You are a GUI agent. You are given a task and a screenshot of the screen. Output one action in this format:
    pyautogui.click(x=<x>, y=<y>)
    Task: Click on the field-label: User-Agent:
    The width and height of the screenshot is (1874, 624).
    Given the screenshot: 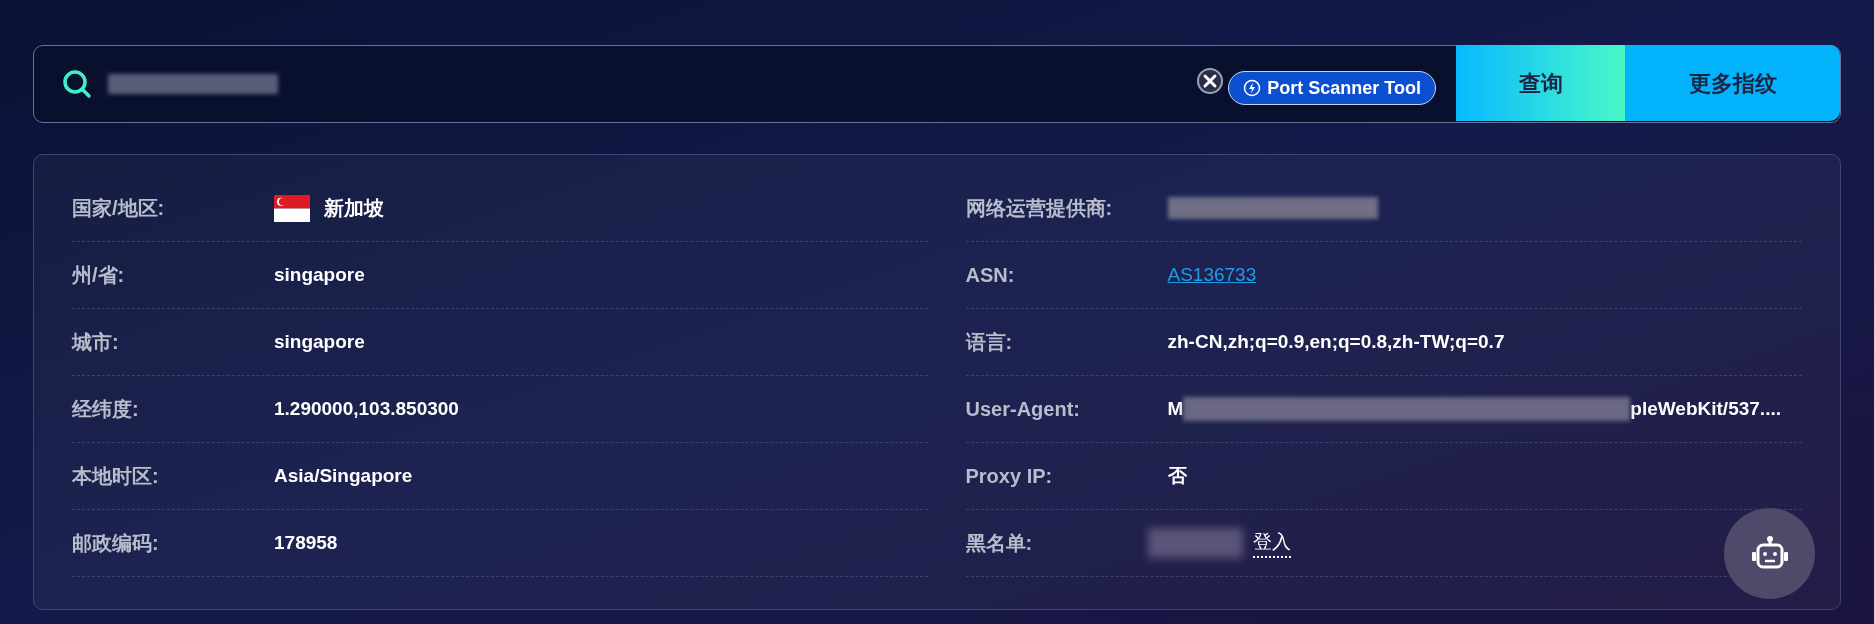 What is the action you would take?
    pyautogui.click(x=1023, y=409)
    